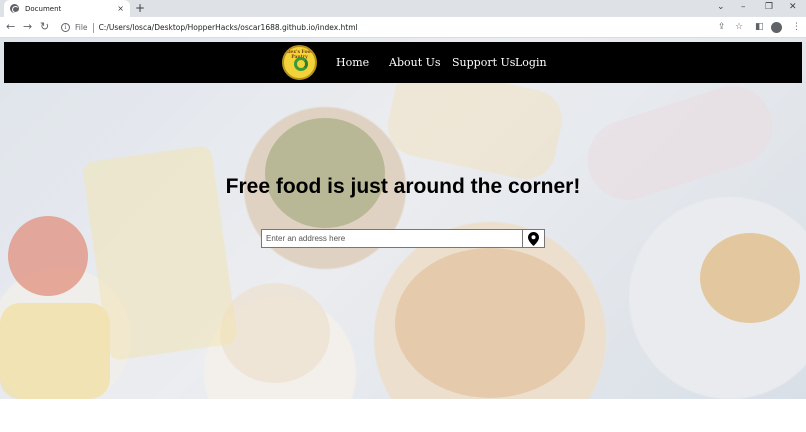 This screenshot has width=806, height=432. Describe the element at coordinates (352, 62) in the screenshot. I see `nav-home-link: Home` at that location.